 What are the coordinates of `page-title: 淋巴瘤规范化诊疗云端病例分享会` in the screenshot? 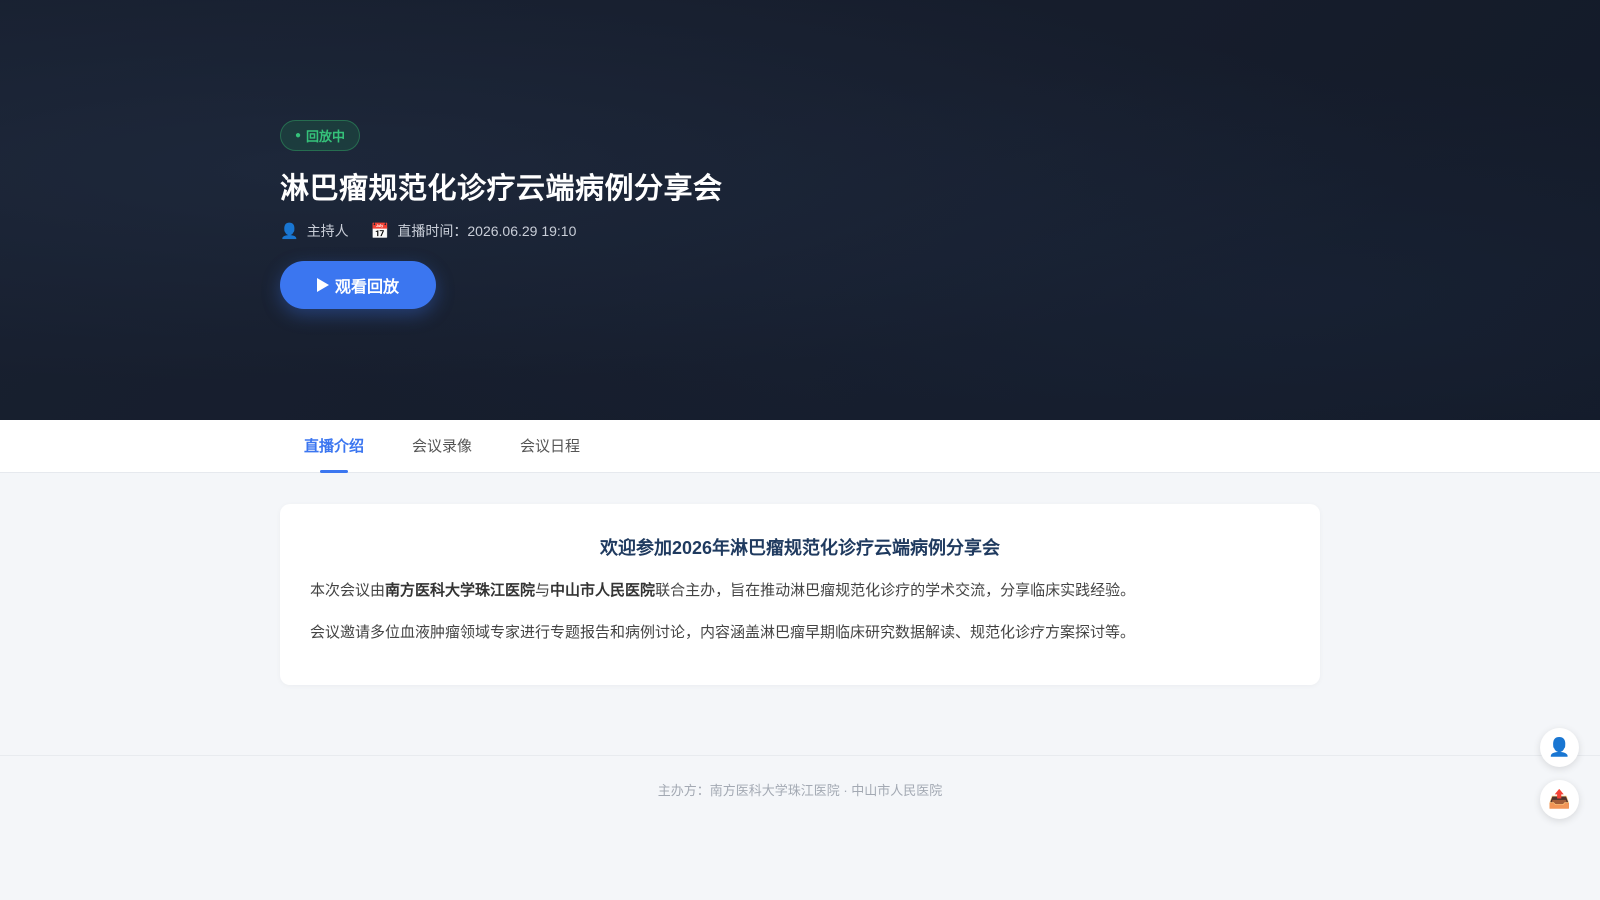 It's located at (501, 189).